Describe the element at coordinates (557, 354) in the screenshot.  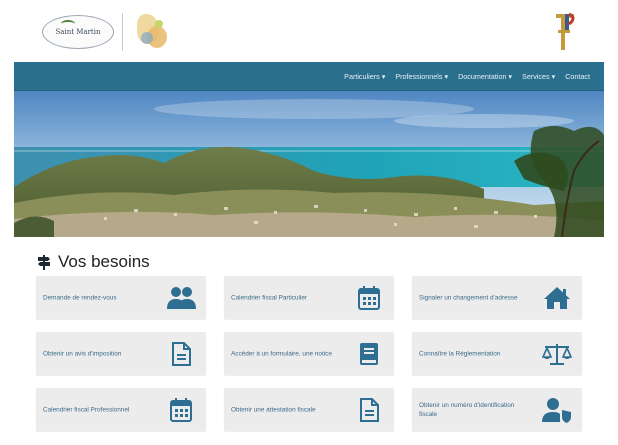
I see `scales-icon` at that location.